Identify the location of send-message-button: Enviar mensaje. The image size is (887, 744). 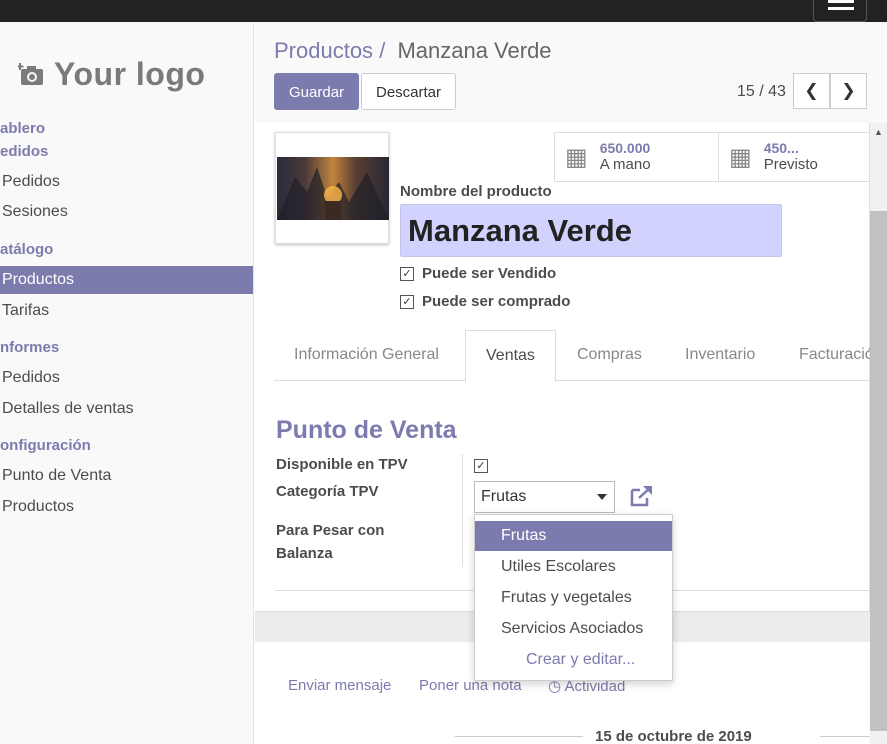
(339, 685).